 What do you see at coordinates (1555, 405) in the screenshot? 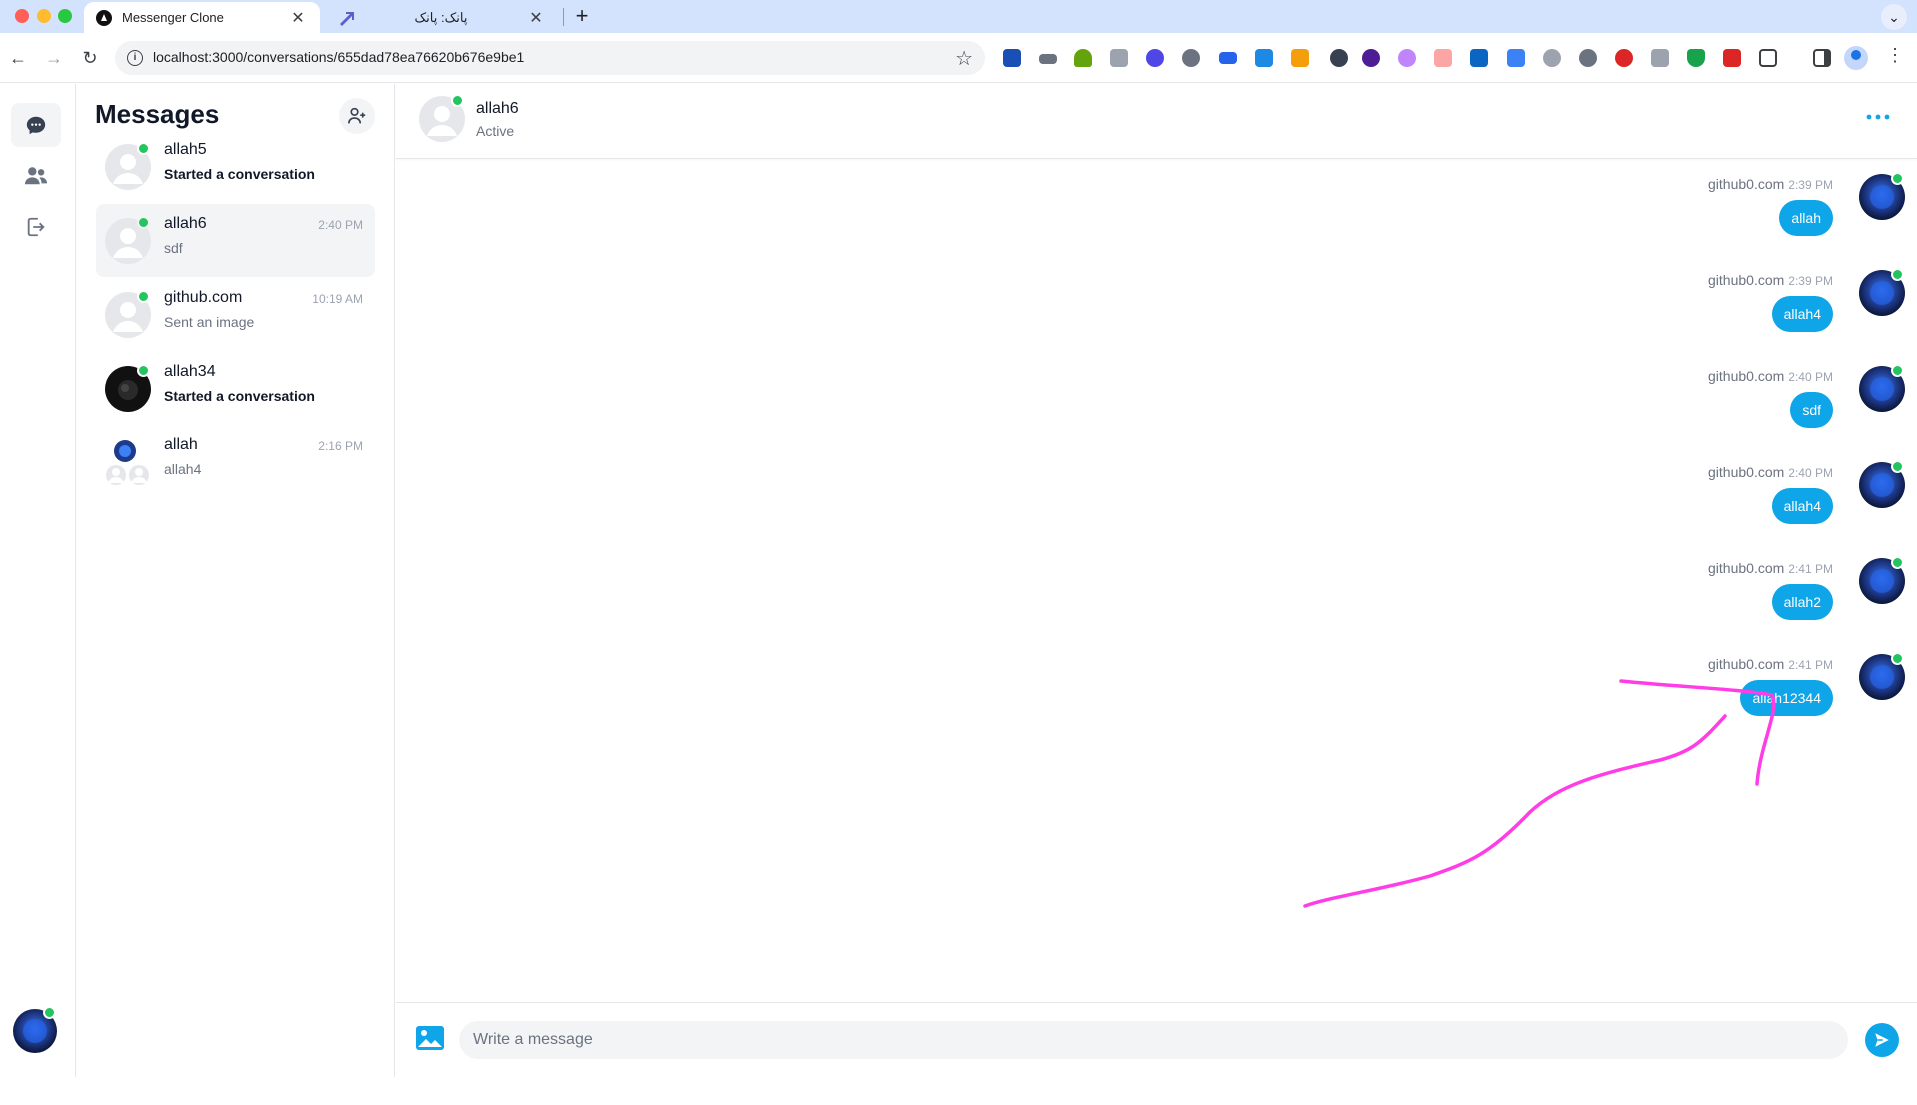
I see `message-row: github0.com 2:40 PM sdf` at bounding box center [1555, 405].